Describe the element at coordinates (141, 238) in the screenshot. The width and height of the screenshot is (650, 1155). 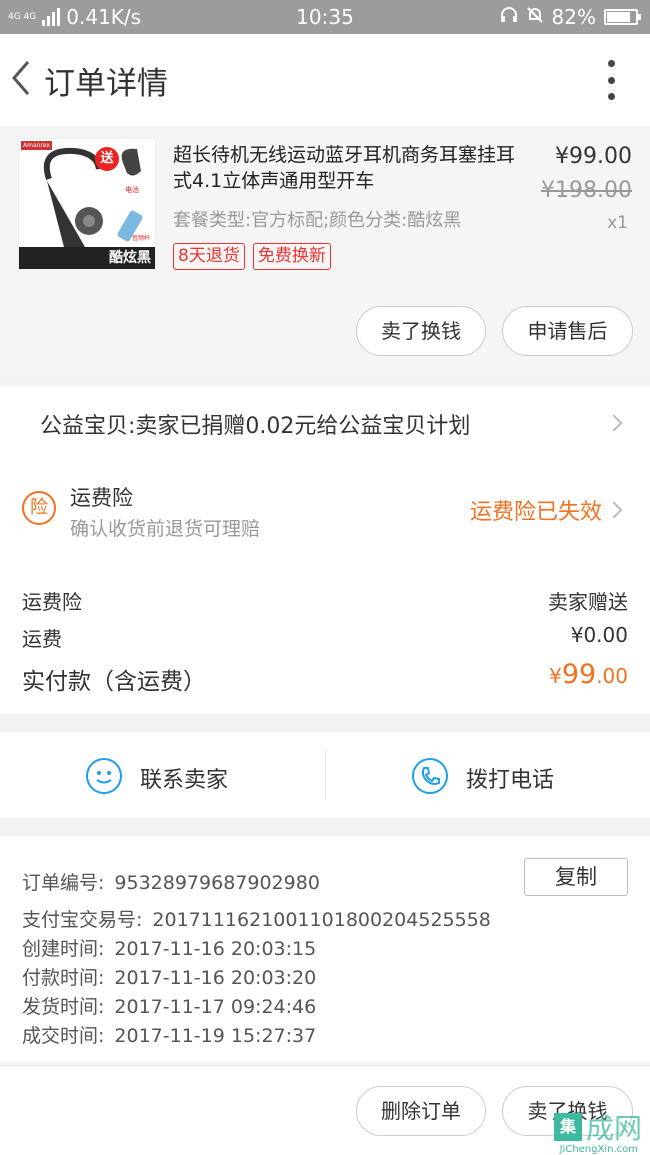
I see `image-label-stem: 音频杆` at that location.